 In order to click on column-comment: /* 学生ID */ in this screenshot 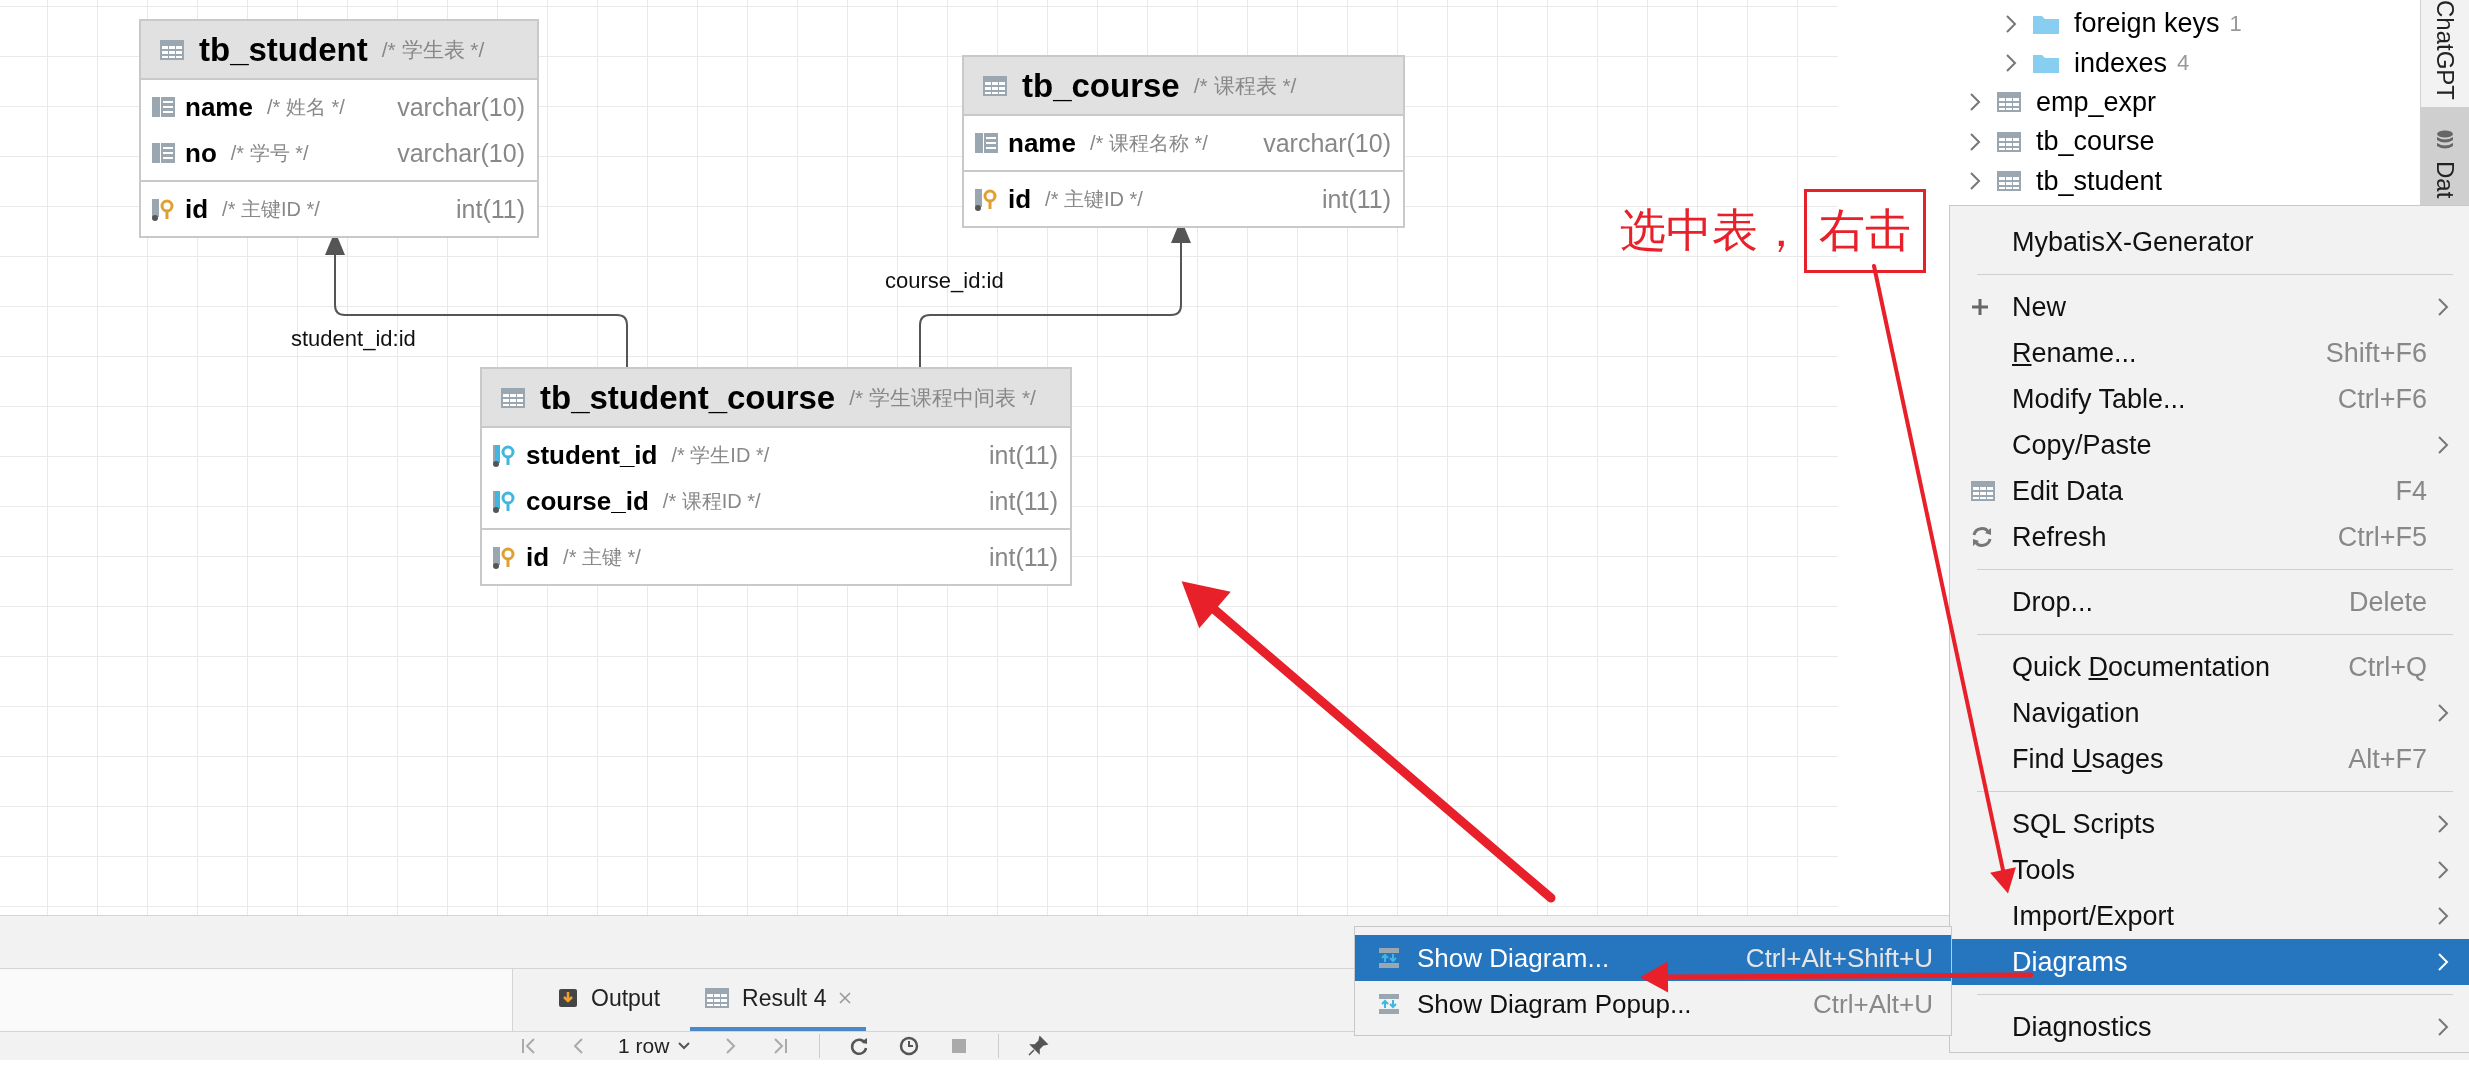, I will do `click(720, 455)`.